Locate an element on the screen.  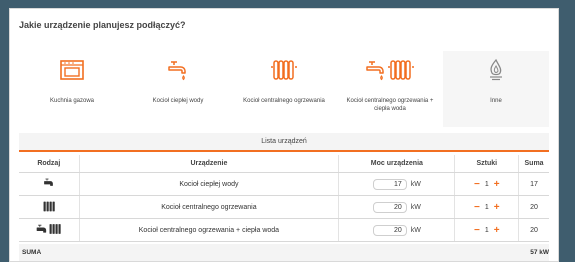
header-rodzaj: Rodzaj is located at coordinates (49, 164).